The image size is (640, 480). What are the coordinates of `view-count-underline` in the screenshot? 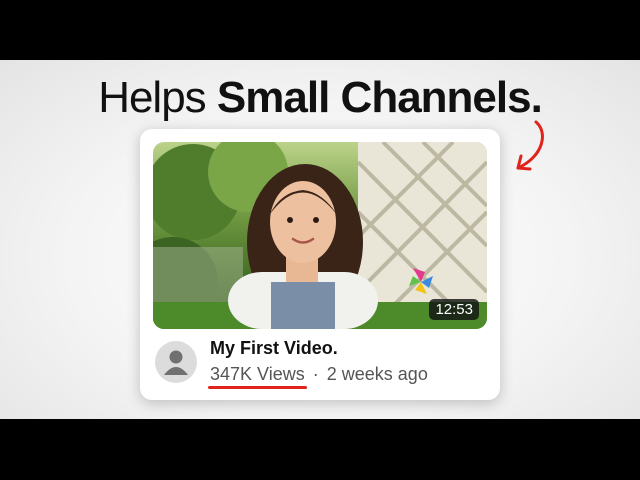 It's located at (257, 387).